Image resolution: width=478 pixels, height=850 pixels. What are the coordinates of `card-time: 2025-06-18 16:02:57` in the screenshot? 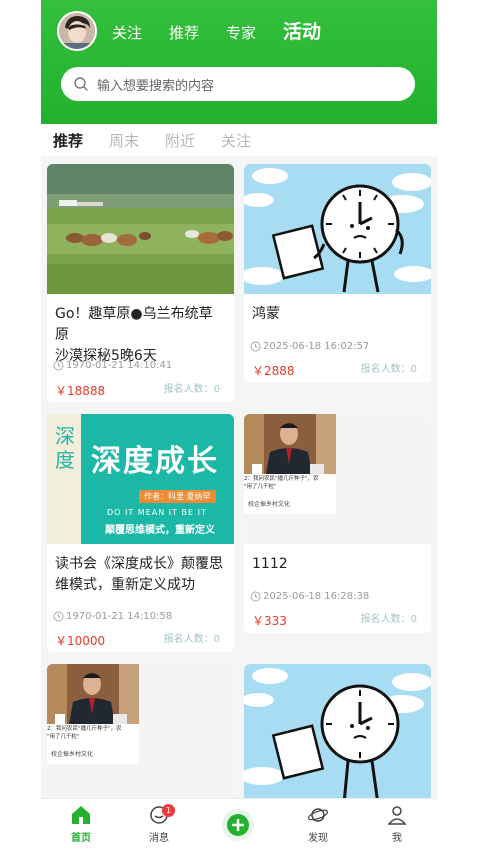 It's located at (309, 346).